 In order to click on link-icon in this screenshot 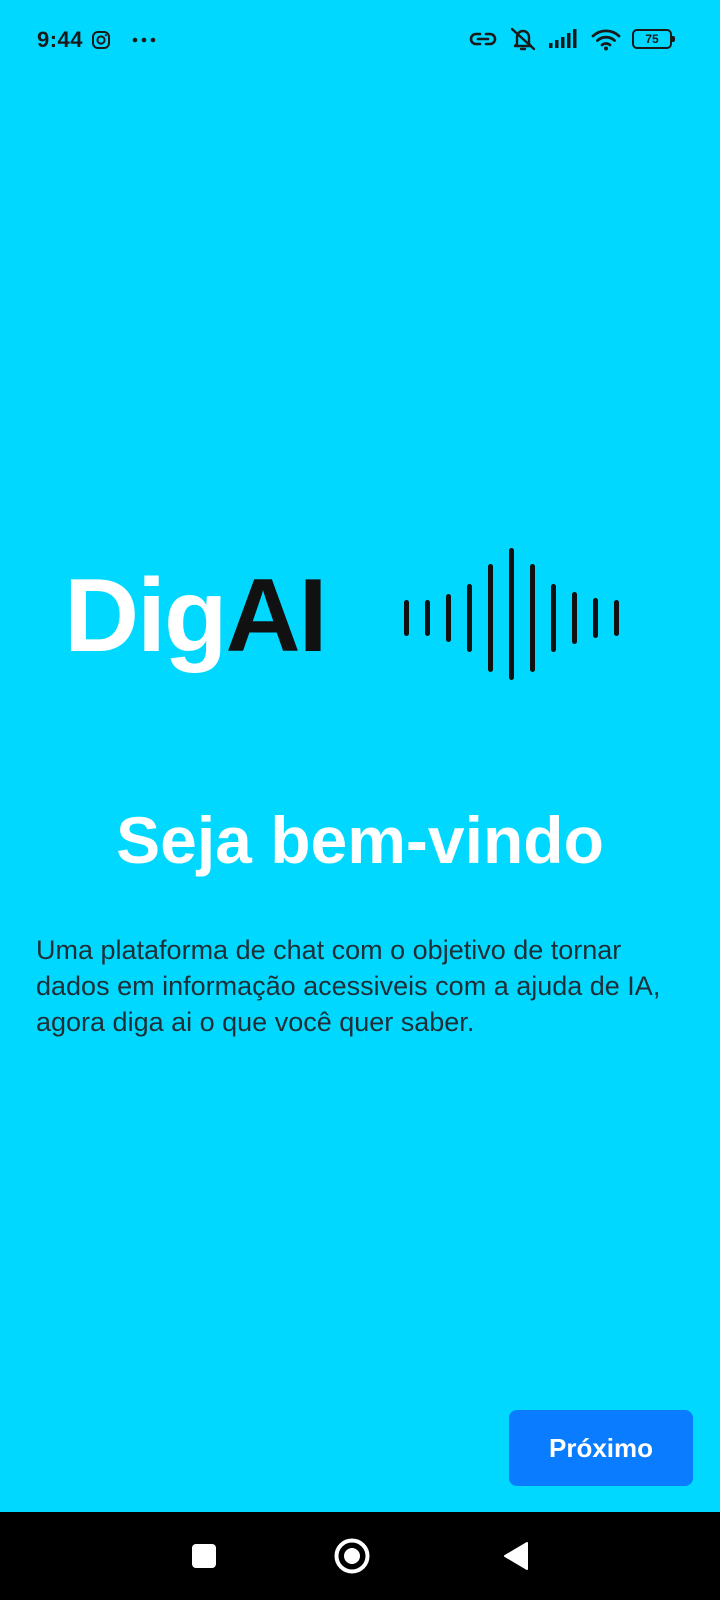, I will do `click(483, 39)`.